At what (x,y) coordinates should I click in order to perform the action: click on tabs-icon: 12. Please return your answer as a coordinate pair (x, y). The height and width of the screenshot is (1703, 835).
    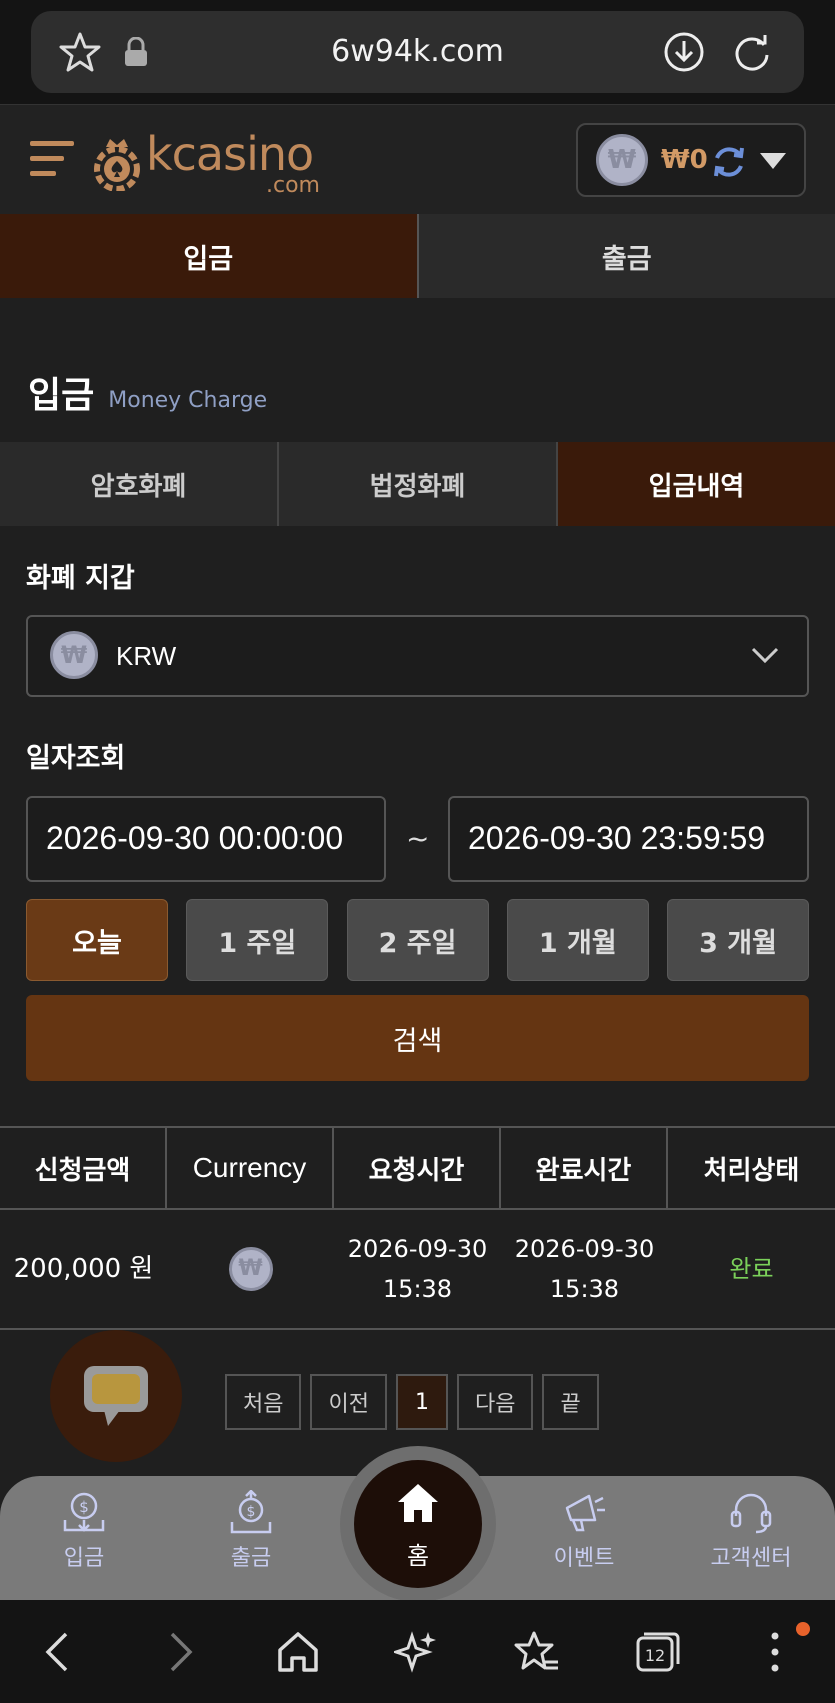
    Looking at the image, I should click on (657, 1652).